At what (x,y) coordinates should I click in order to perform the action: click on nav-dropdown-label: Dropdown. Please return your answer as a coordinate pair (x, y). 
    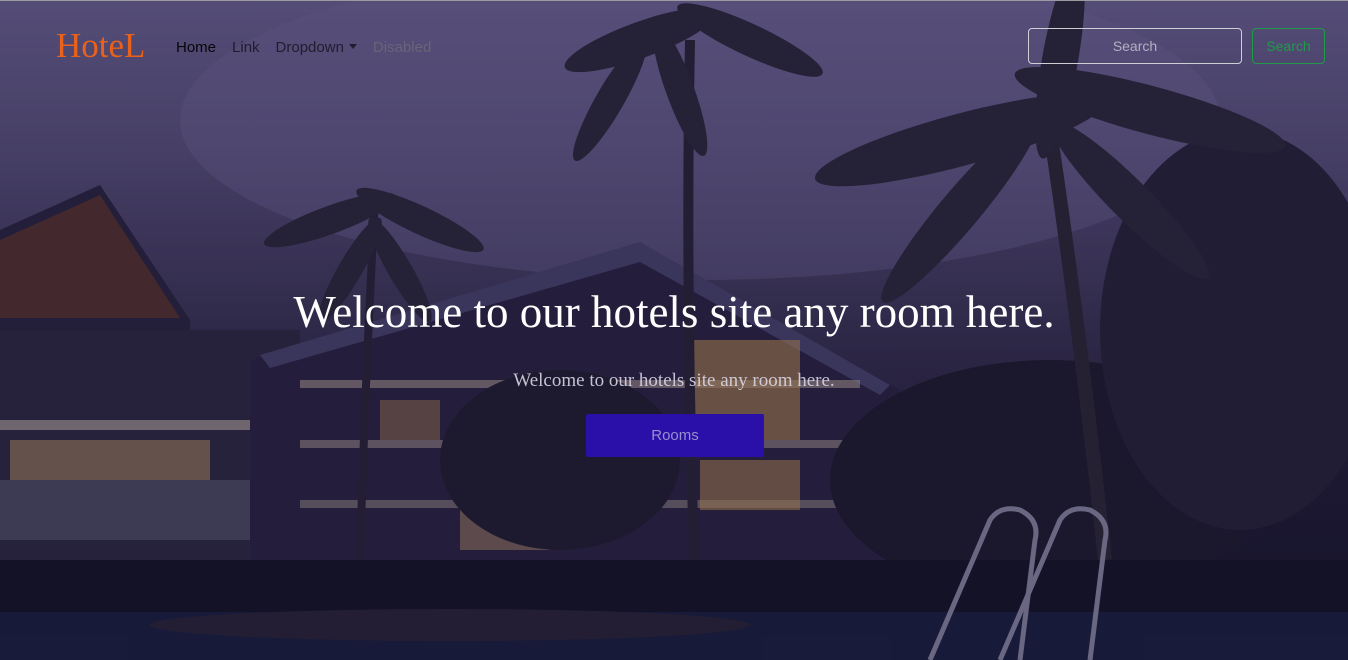
    Looking at the image, I should click on (309, 47).